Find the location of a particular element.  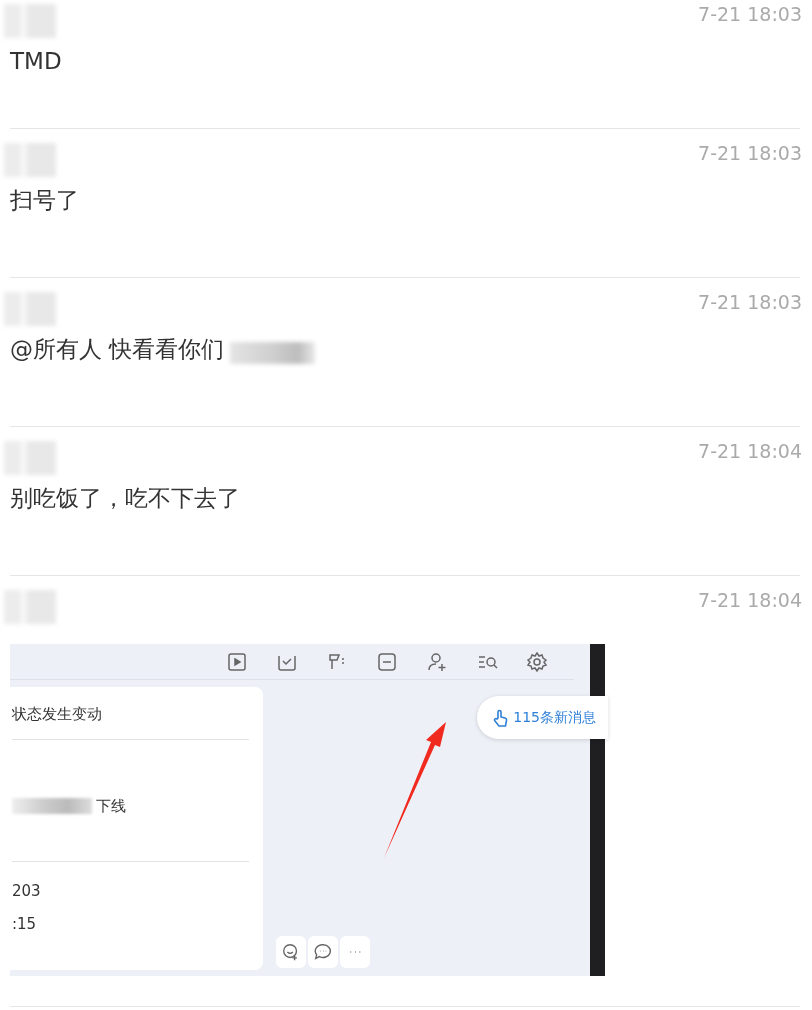

card-text: 203 is located at coordinates (27, 891).